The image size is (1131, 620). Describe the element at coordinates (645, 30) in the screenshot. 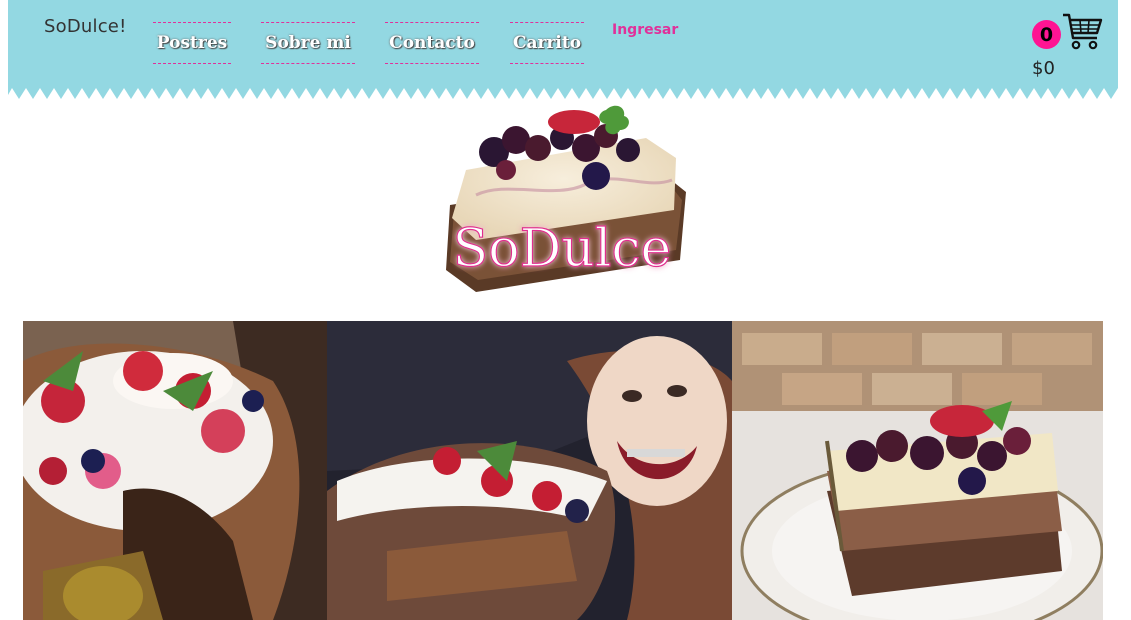

I see `login-link: Ingresar` at that location.